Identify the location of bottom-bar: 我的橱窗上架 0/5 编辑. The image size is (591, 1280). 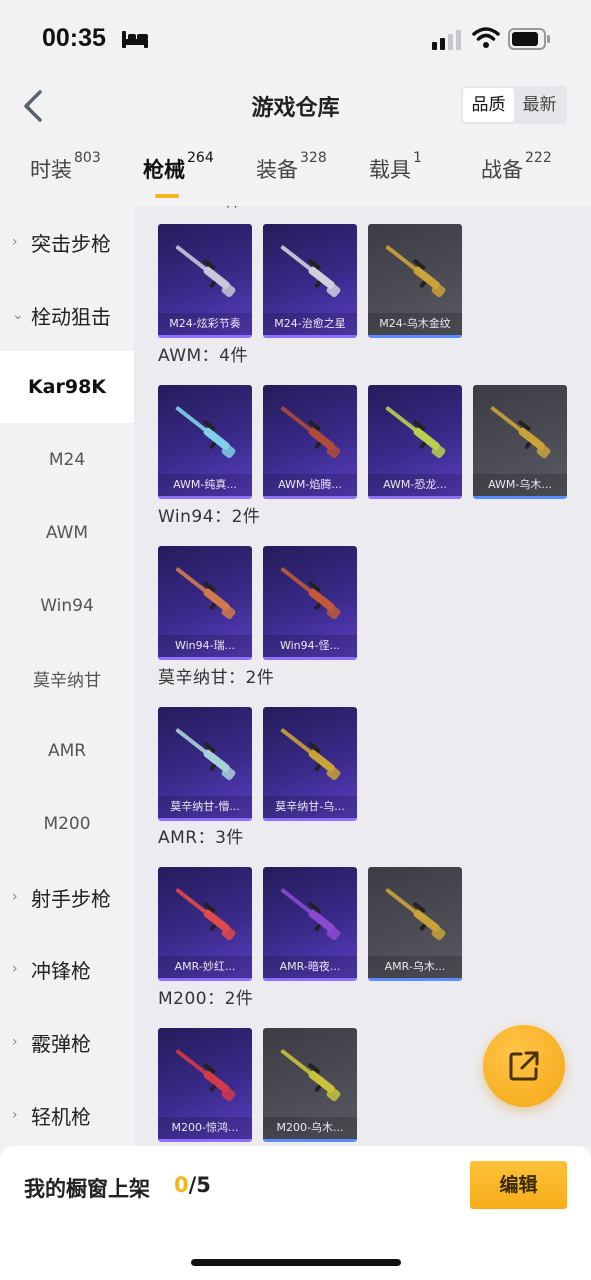
(295, 1213).